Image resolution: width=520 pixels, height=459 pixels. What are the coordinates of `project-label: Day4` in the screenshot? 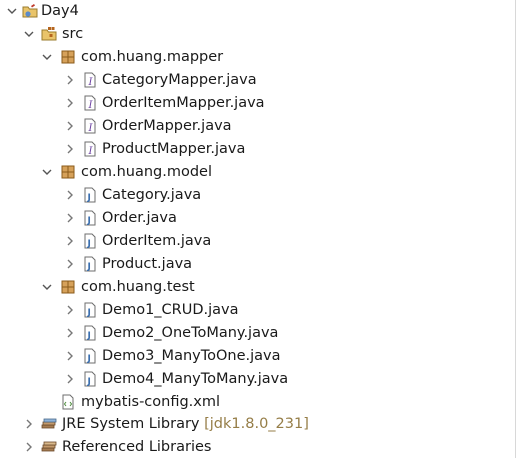 It's located at (60, 11).